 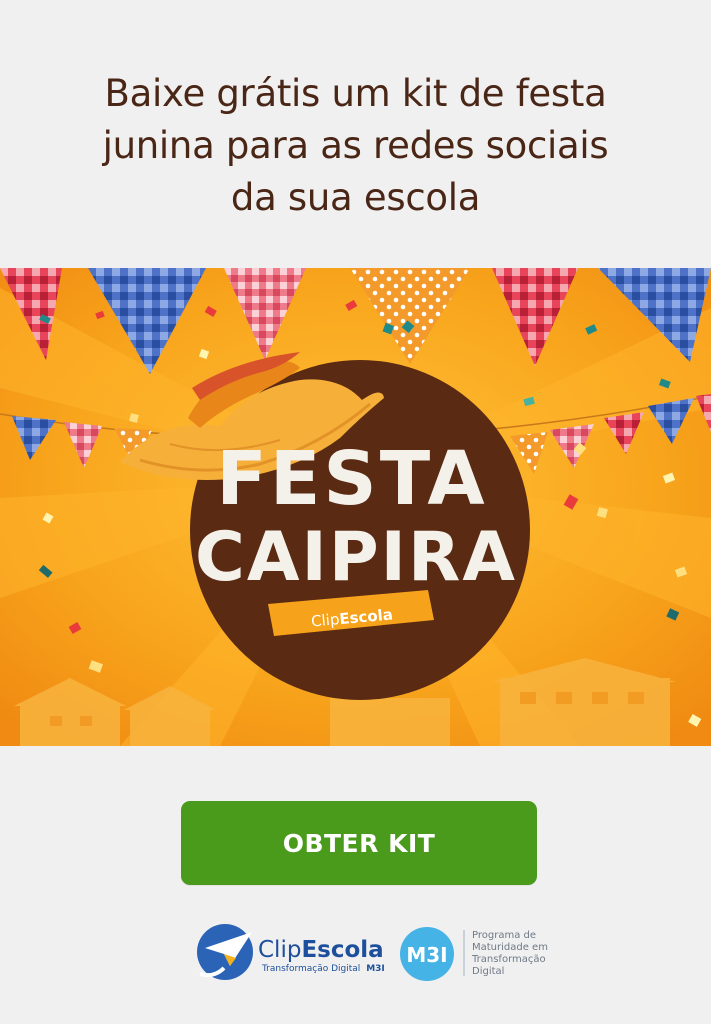 What do you see at coordinates (351, 479) in the screenshot?
I see `banner-title-line1: FESTA` at bounding box center [351, 479].